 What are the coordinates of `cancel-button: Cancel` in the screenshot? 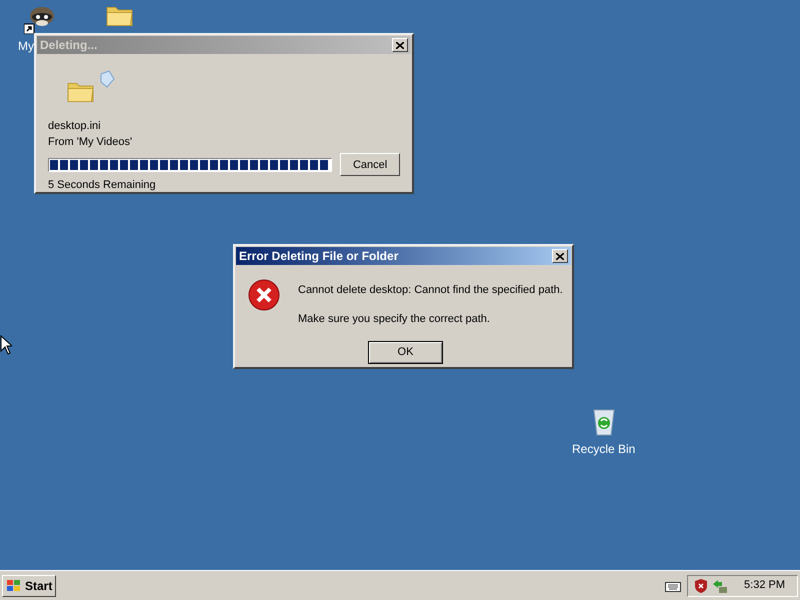 It's located at (370, 164).